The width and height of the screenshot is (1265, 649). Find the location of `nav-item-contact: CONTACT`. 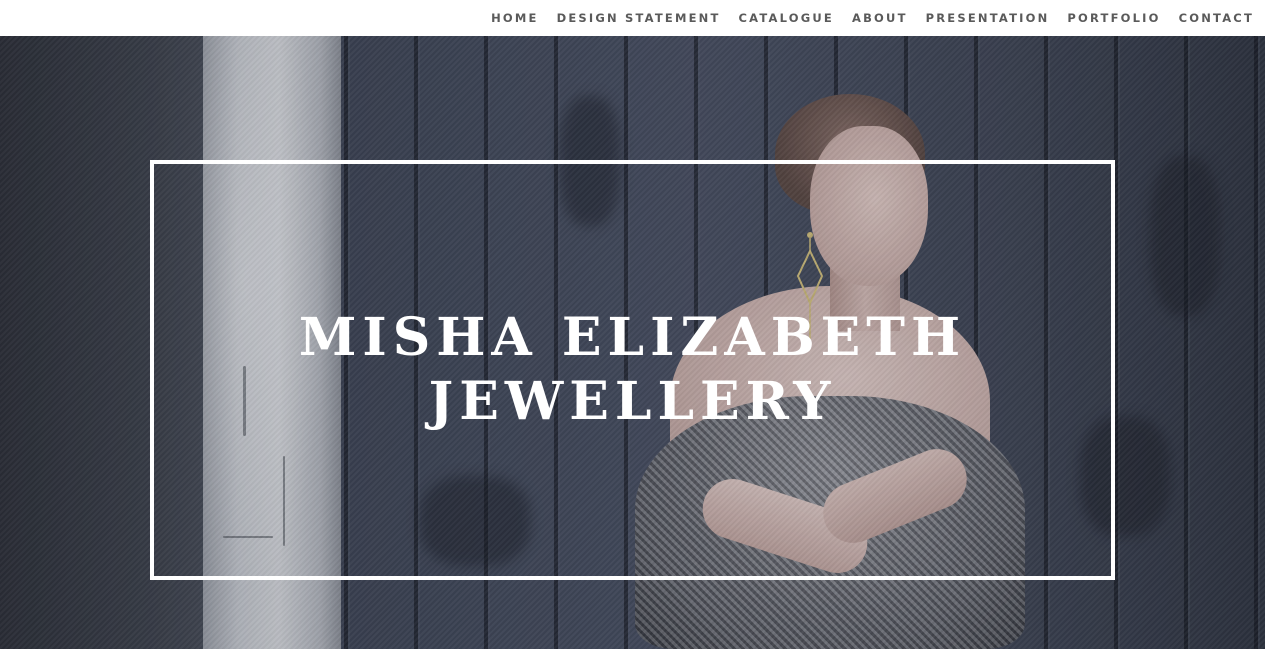

nav-item-contact: CONTACT is located at coordinates (1216, 18).